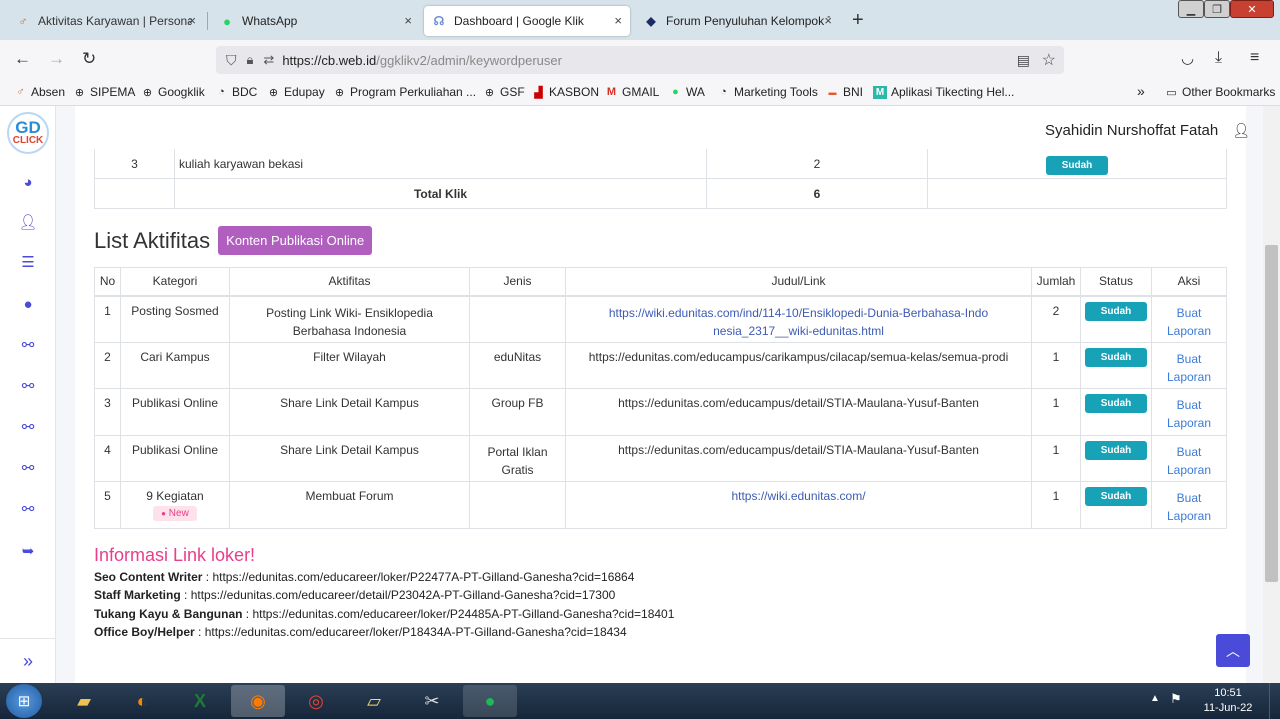  Describe the element at coordinates (527, 21) in the screenshot. I see `tab-dashboard-google-klik: ☊ Dashboard | Google Klik ×` at that location.